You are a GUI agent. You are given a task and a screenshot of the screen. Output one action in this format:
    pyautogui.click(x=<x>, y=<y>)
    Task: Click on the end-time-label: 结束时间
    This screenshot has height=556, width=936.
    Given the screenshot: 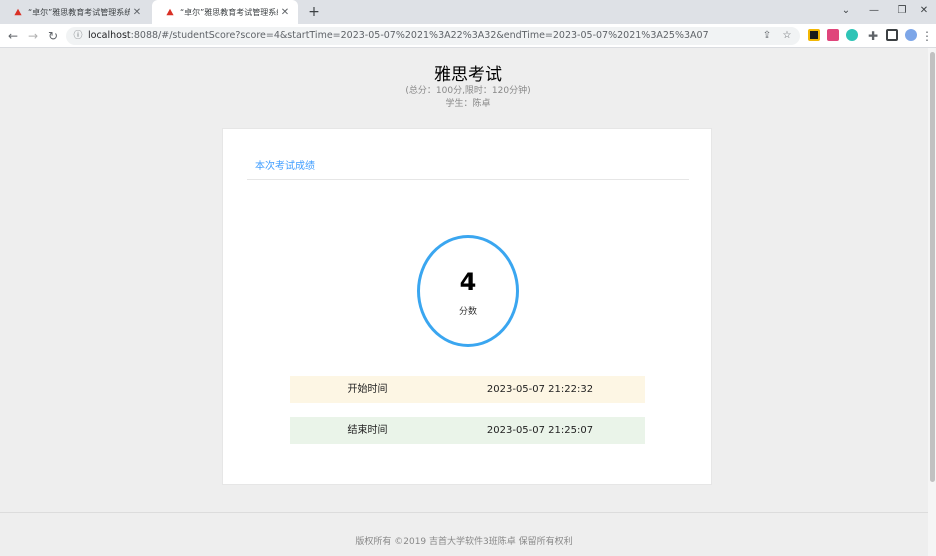 What is the action you would take?
    pyautogui.click(x=367, y=430)
    